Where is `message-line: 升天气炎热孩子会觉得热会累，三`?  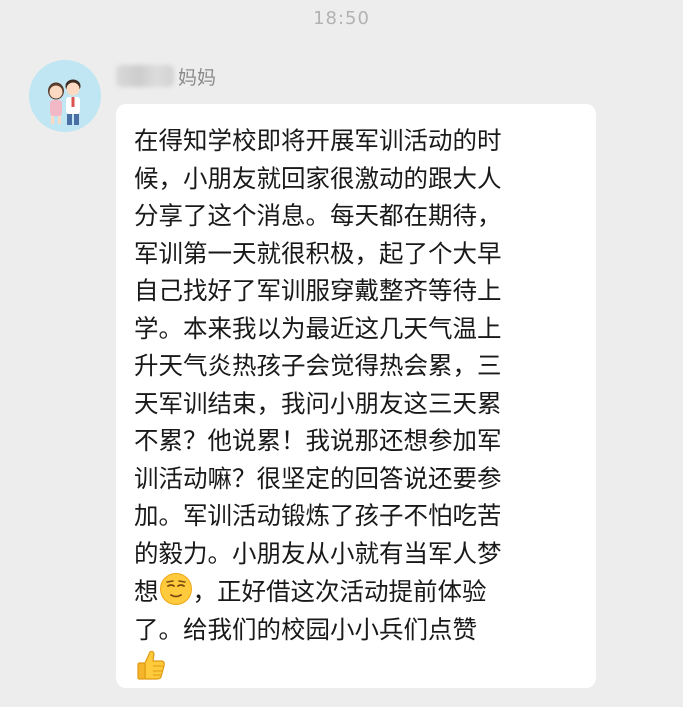
message-line: 升天气炎热孩子会觉得热会累，三 is located at coordinates (318, 365).